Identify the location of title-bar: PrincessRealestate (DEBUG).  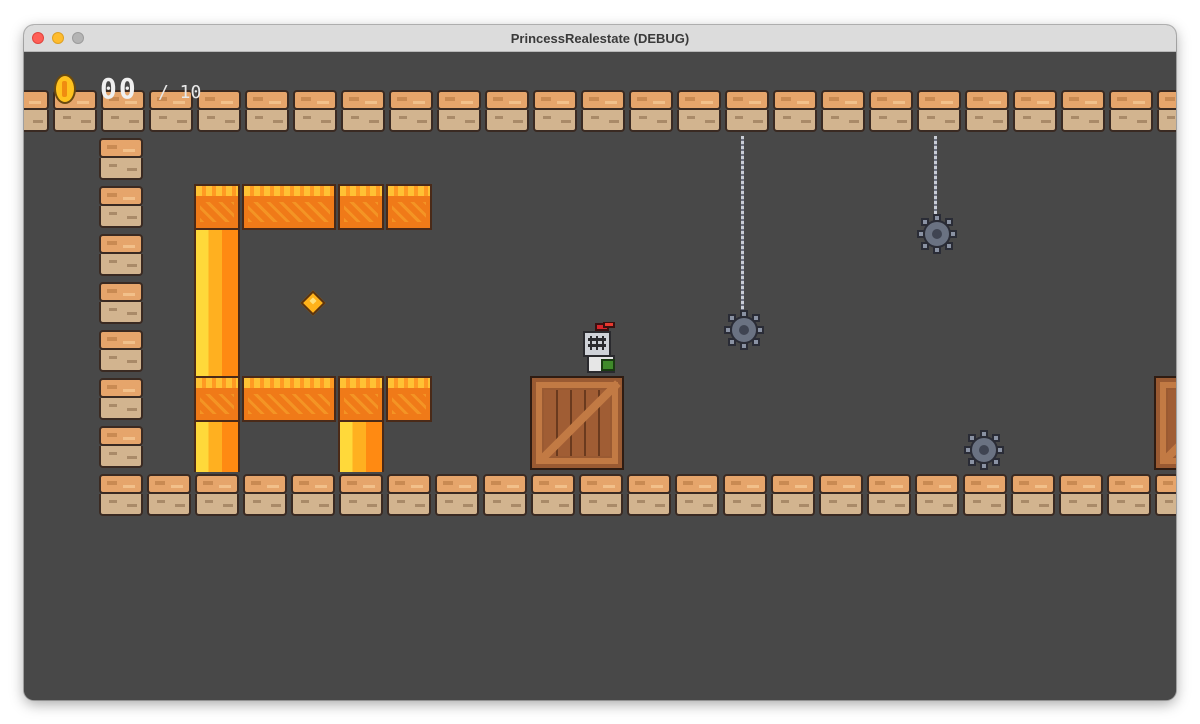
(600, 38).